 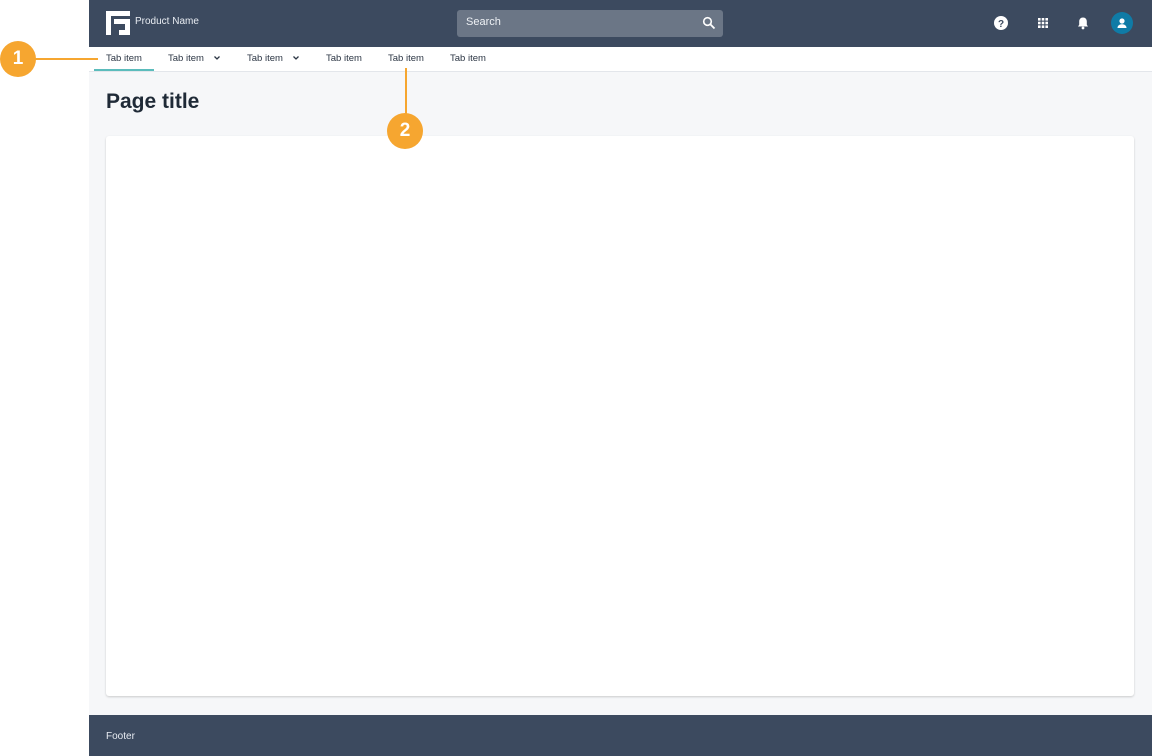 I want to click on callout-badge-2: 2, so click(x=405, y=131).